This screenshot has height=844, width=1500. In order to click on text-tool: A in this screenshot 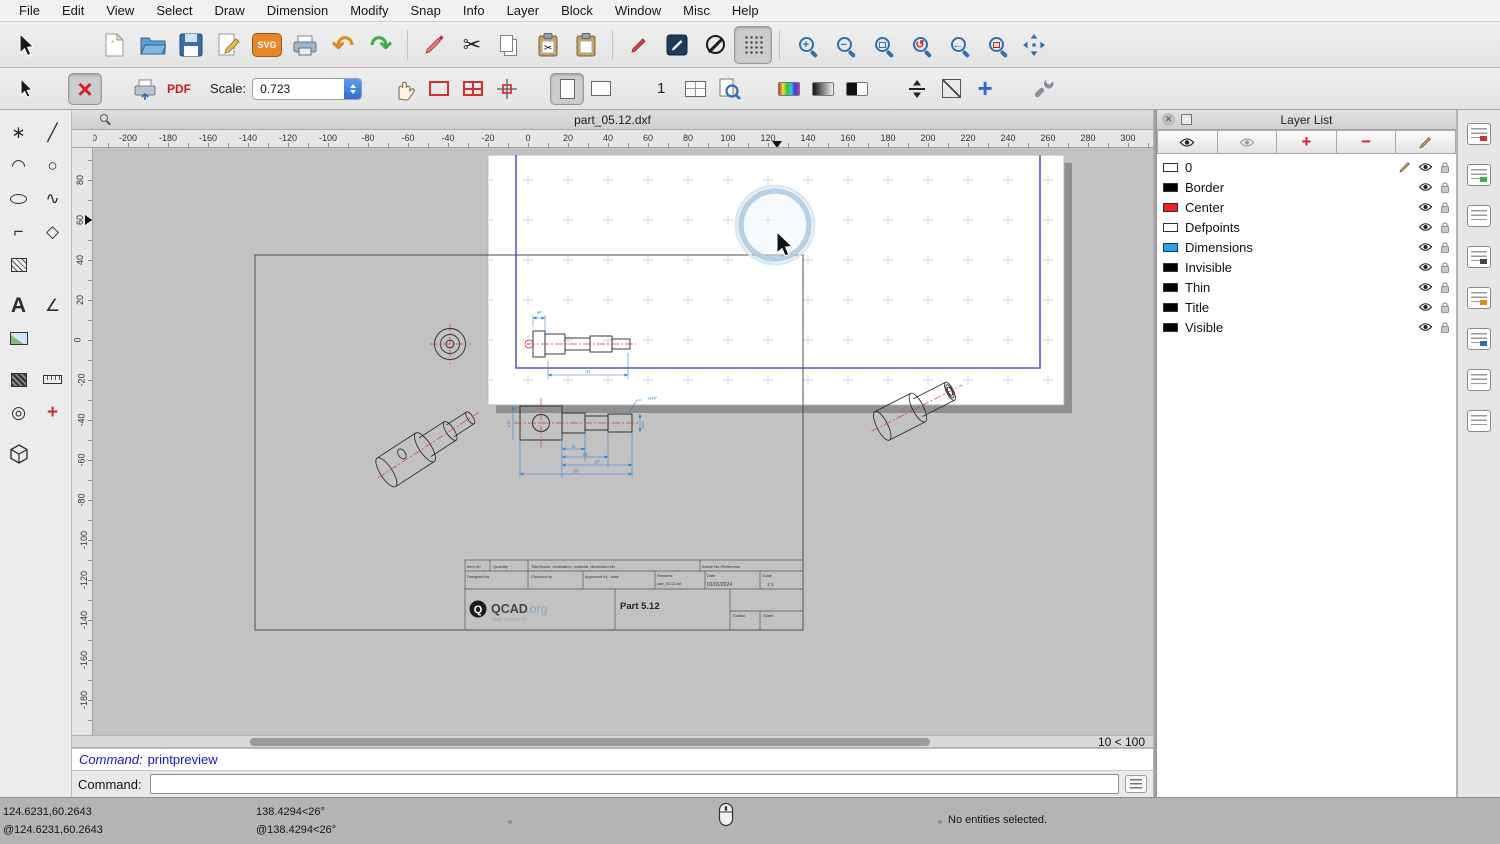, I will do `click(18, 305)`.